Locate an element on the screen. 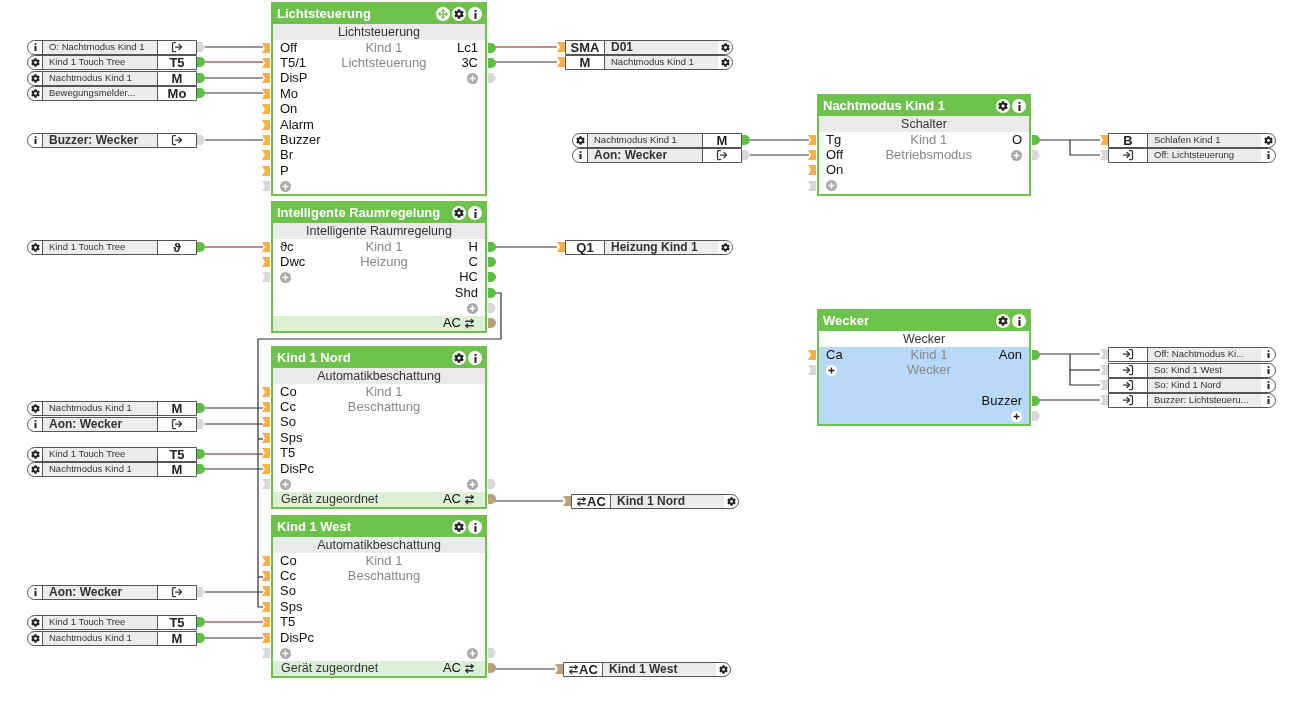 The image size is (1298, 702). input-label: T5 is located at coordinates (288, 622).